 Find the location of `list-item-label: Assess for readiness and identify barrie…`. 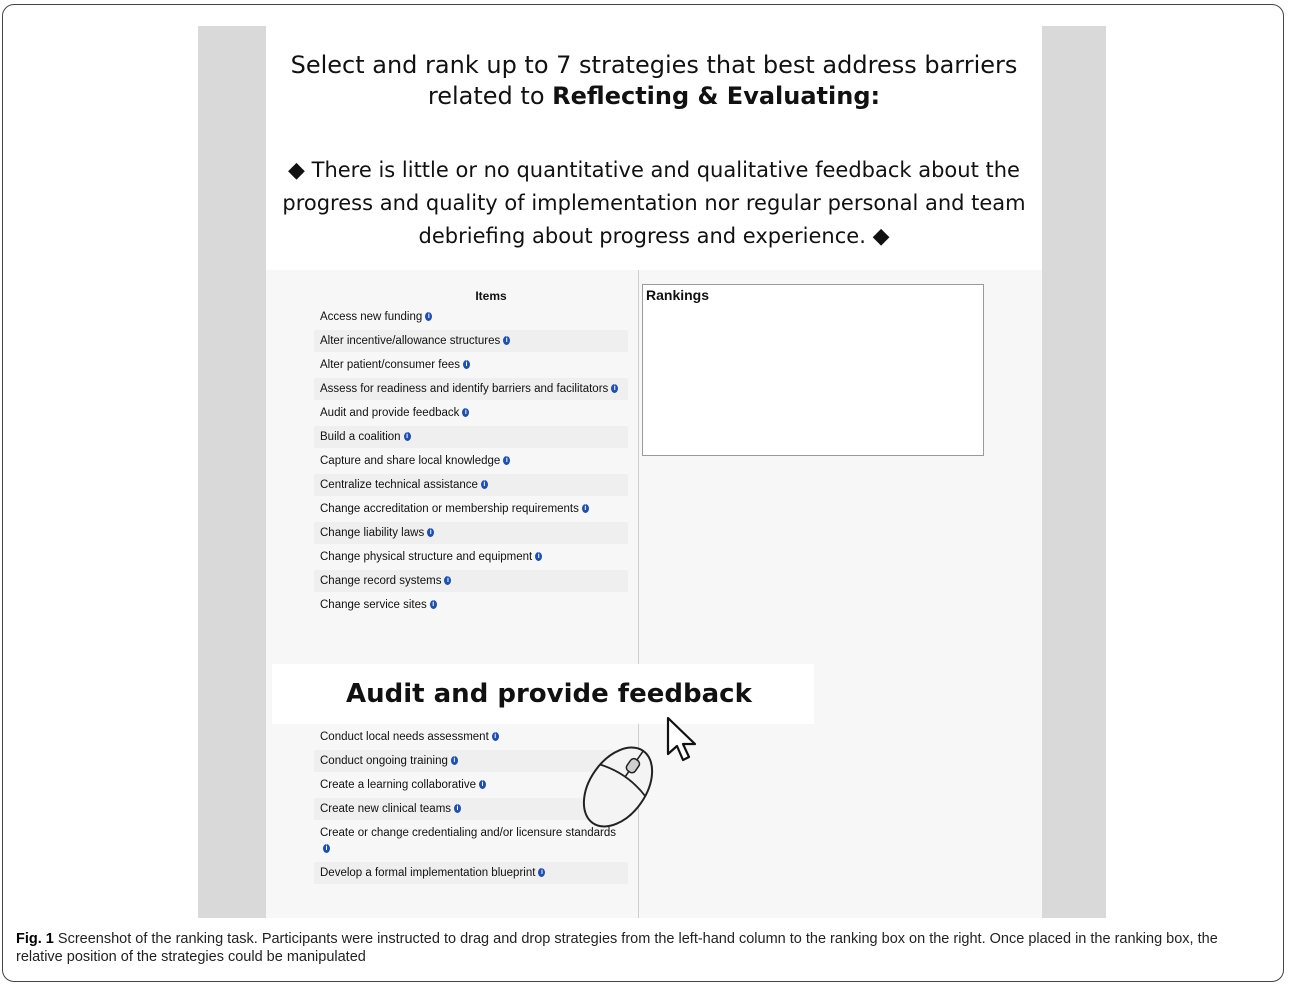

list-item-label: Assess for readiness and identify barrie… is located at coordinates (464, 389).